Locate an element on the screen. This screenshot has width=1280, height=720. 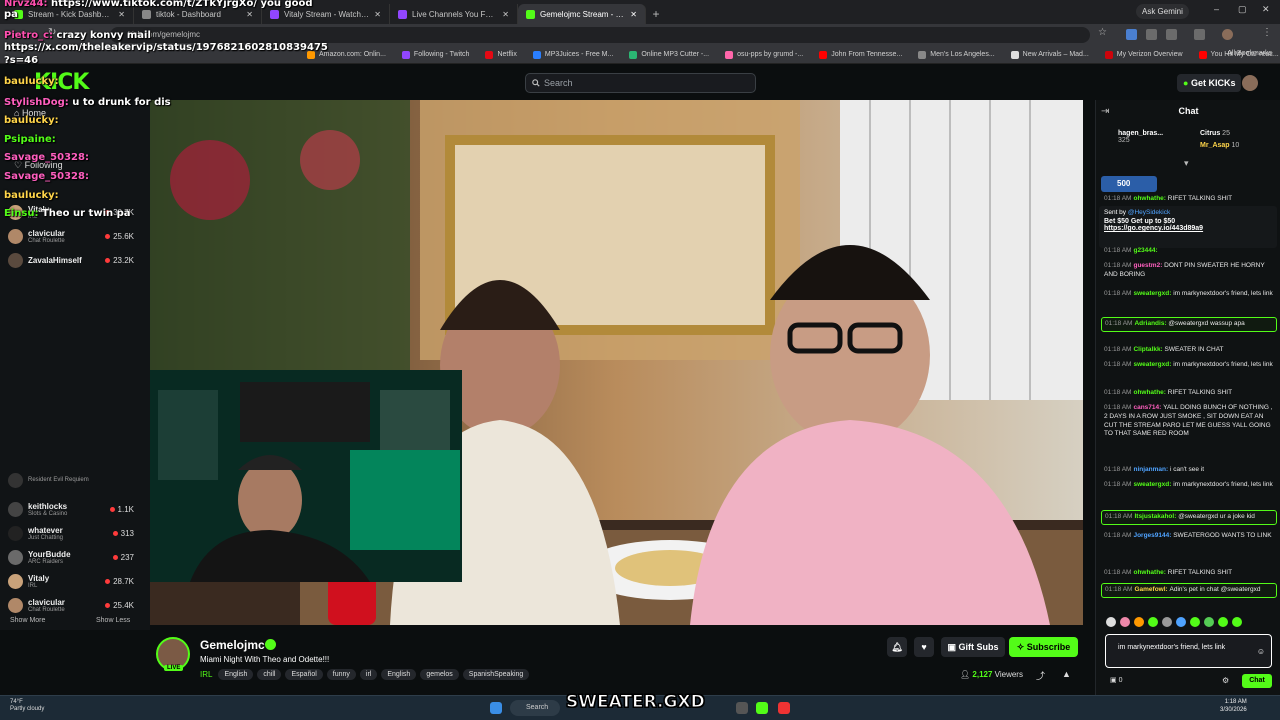
gifter-item: Citrus 25 is located at coordinates (1215, 133).